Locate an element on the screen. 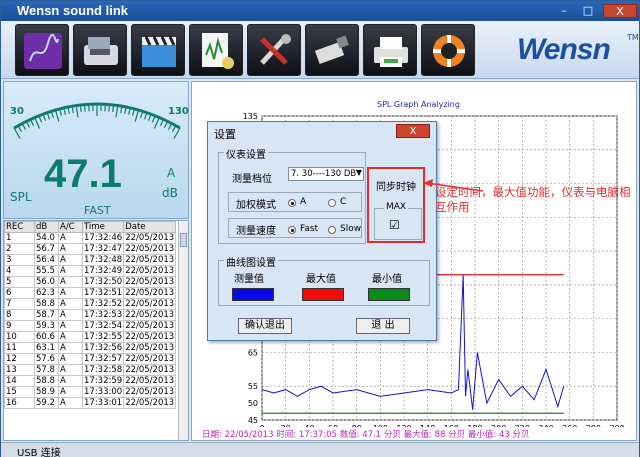  x-tick-label: 280 is located at coordinates (593, 425).